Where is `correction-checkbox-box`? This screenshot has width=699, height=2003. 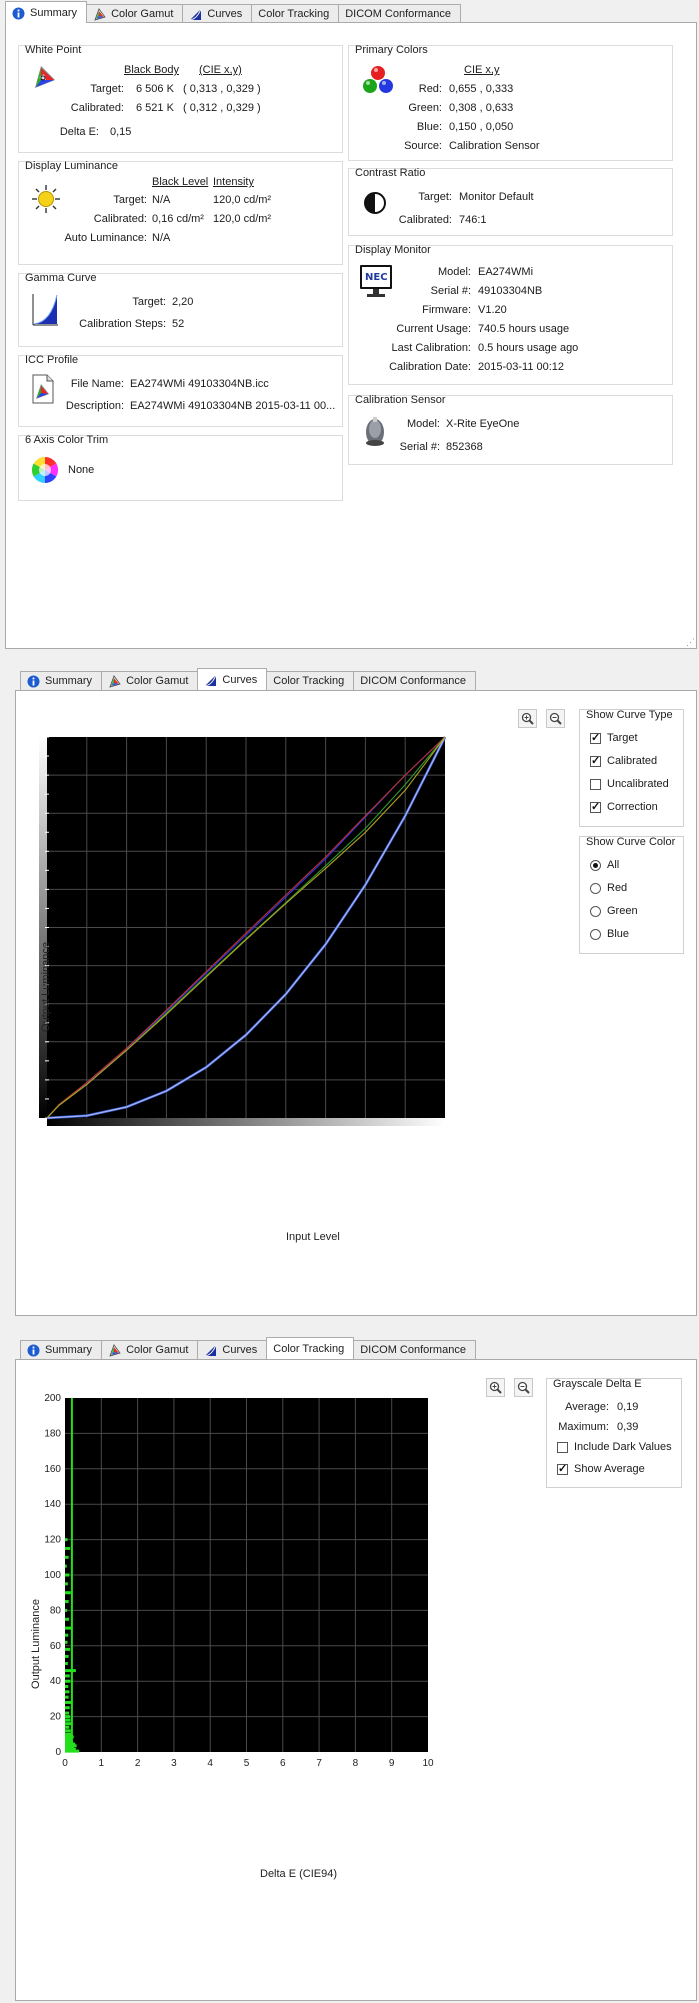 correction-checkbox-box is located at coordinates (595, 806).